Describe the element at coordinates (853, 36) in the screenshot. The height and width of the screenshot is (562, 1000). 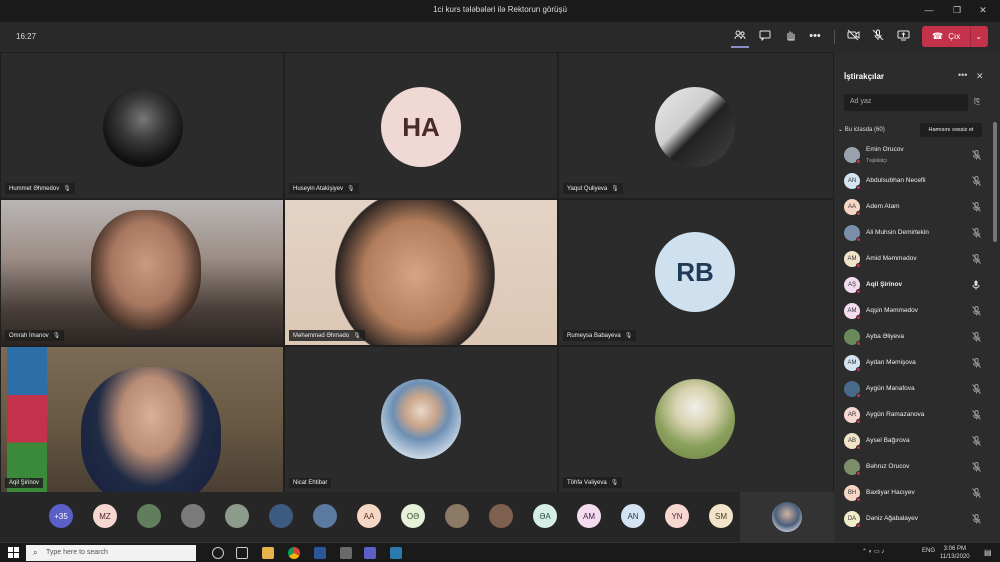
I see `camera-off-icon` at that location.